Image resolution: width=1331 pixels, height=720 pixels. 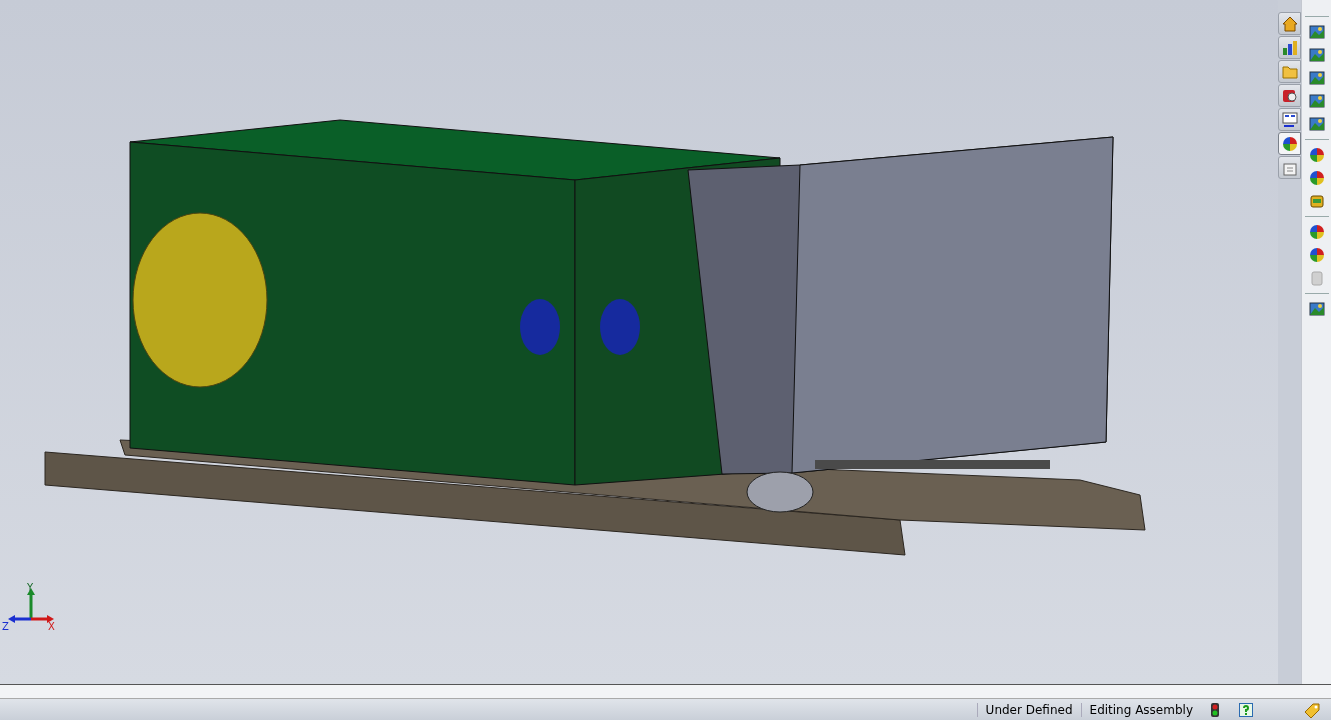 I want to click on x-axis-label: X, so click(x=51, y=627).